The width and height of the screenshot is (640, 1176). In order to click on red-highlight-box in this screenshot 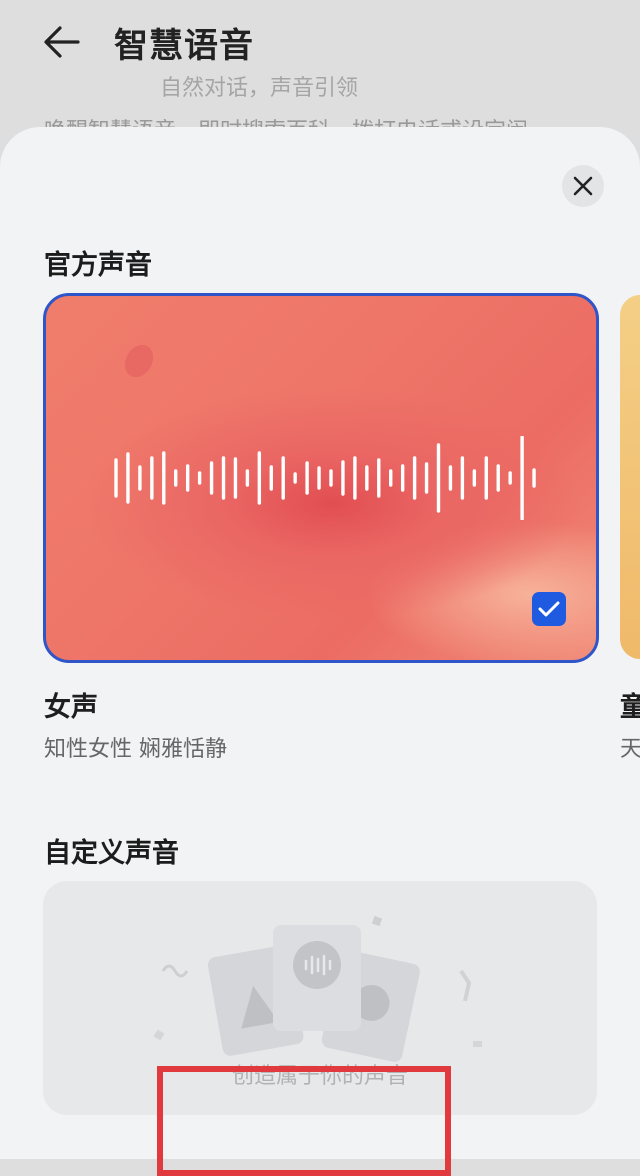, I will do `click(304, 1121)`.